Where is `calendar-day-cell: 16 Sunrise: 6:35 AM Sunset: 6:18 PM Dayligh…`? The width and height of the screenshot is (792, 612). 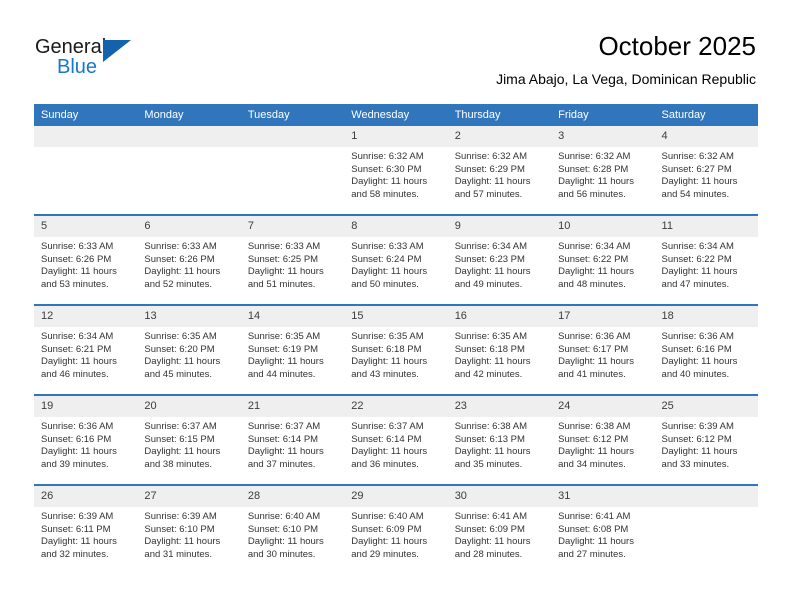
calendar-day-cell: 16 Sunrise: 6:35 AM Sunset: 6:18 PM Dayligh… is located at coordinates (499, 349).